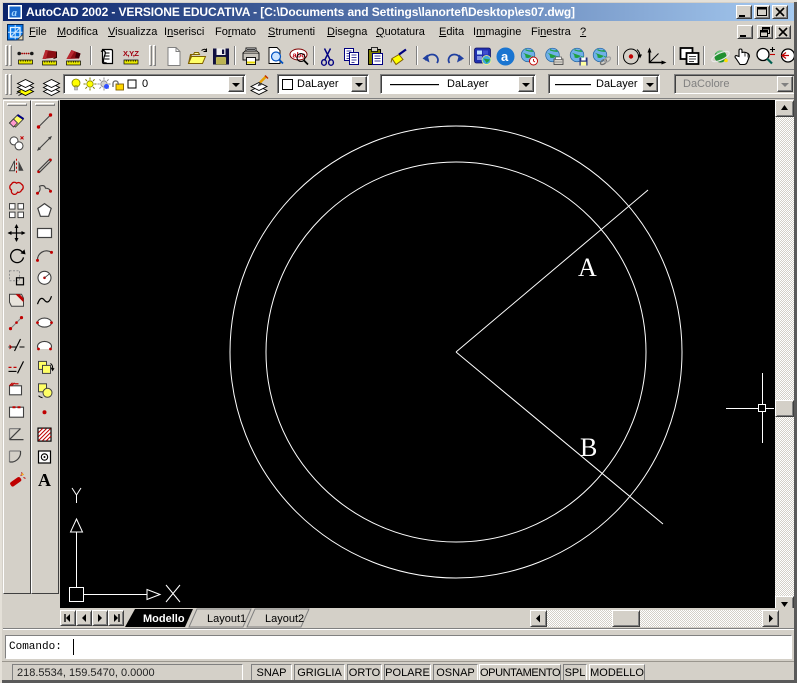 The height and width of the screenshot is (683, 797). I want to click on svg-text: X,Y,Z, so click(131, 53).